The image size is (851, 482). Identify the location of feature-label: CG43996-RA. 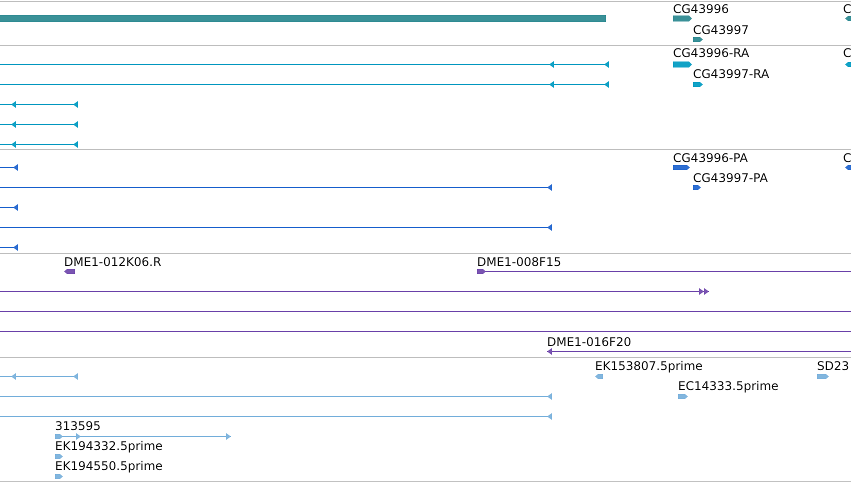
(711, 53).